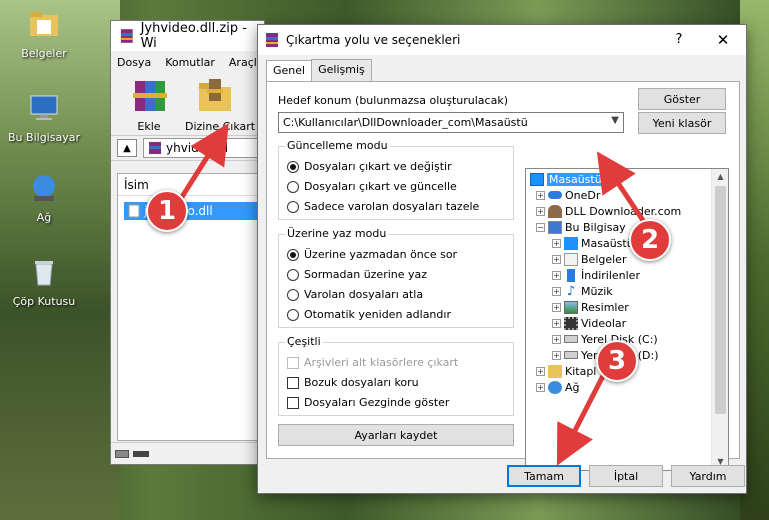 The width and height of the screenshot is (769, 520). I want to click on step-badge-1: 1, so click(167, 211).